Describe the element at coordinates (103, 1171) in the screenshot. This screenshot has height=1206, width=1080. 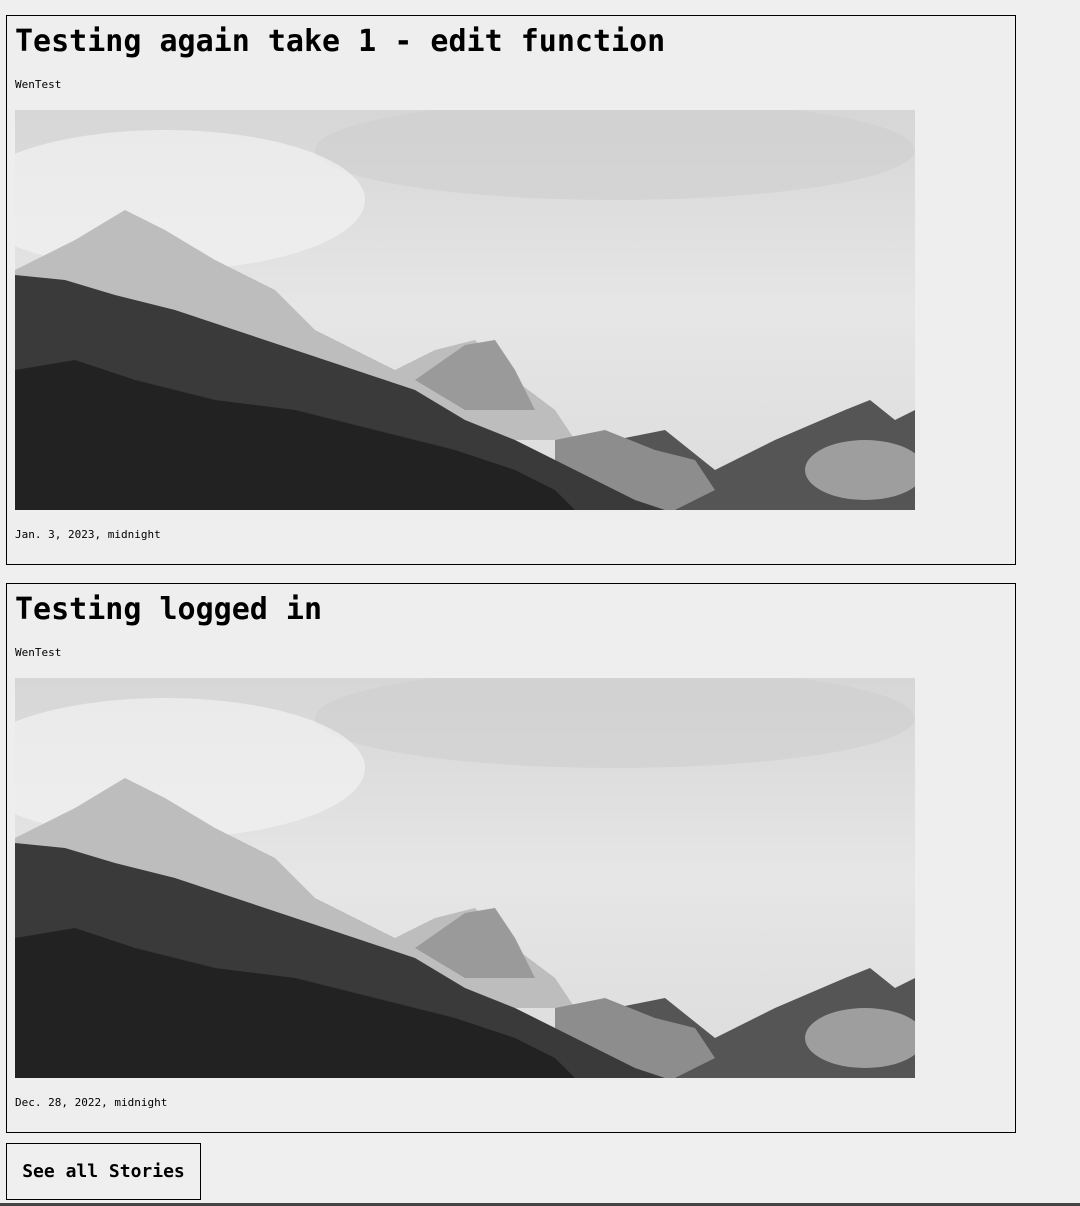
I see `see-all-stories-button: See all Stories` at that location.